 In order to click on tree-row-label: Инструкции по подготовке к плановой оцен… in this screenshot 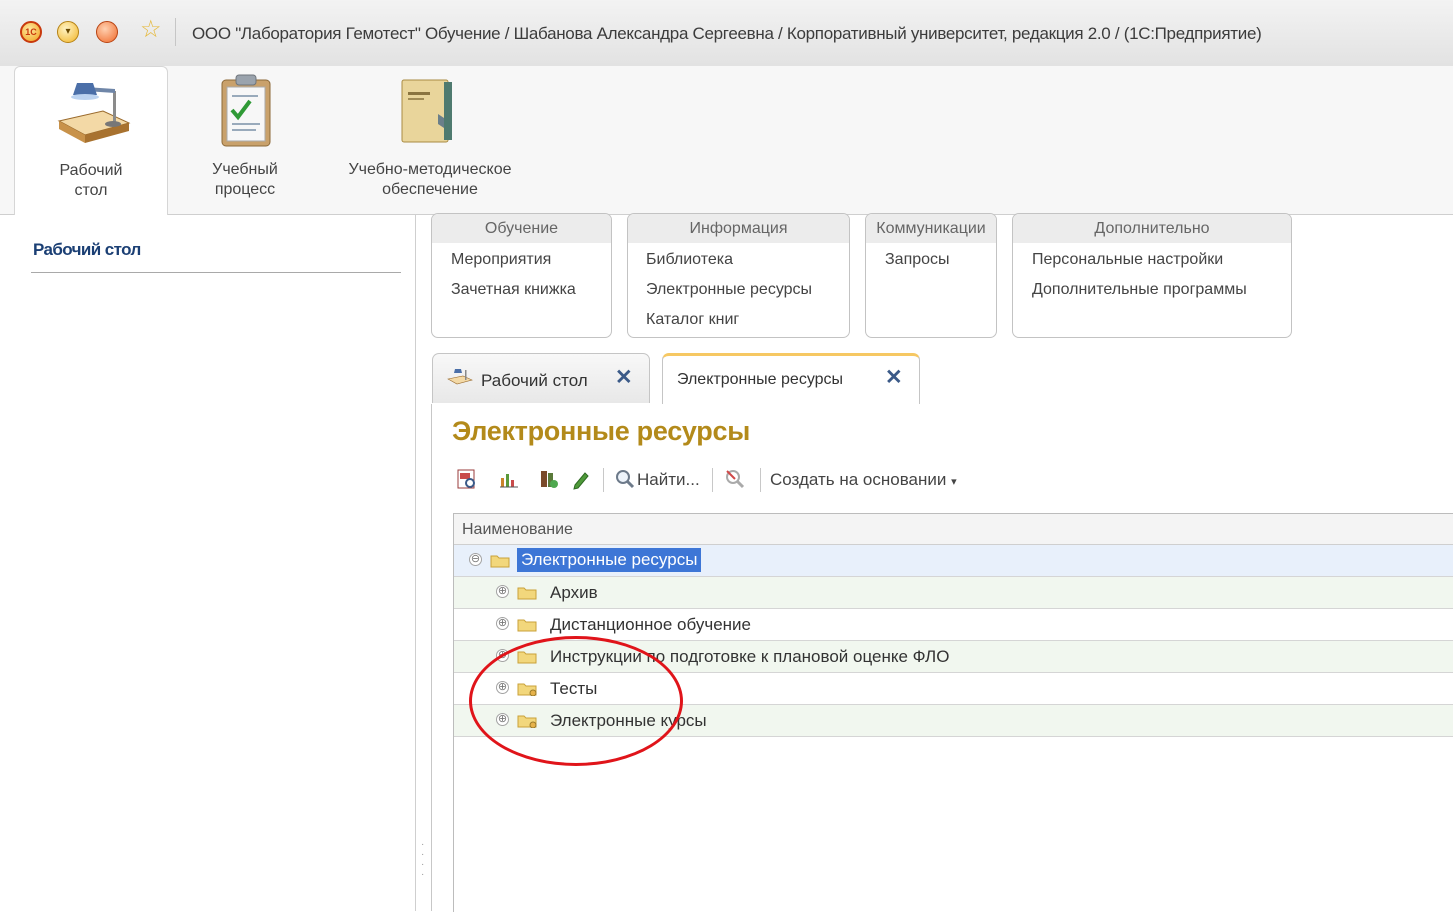, I will do `click(750, 656)`.